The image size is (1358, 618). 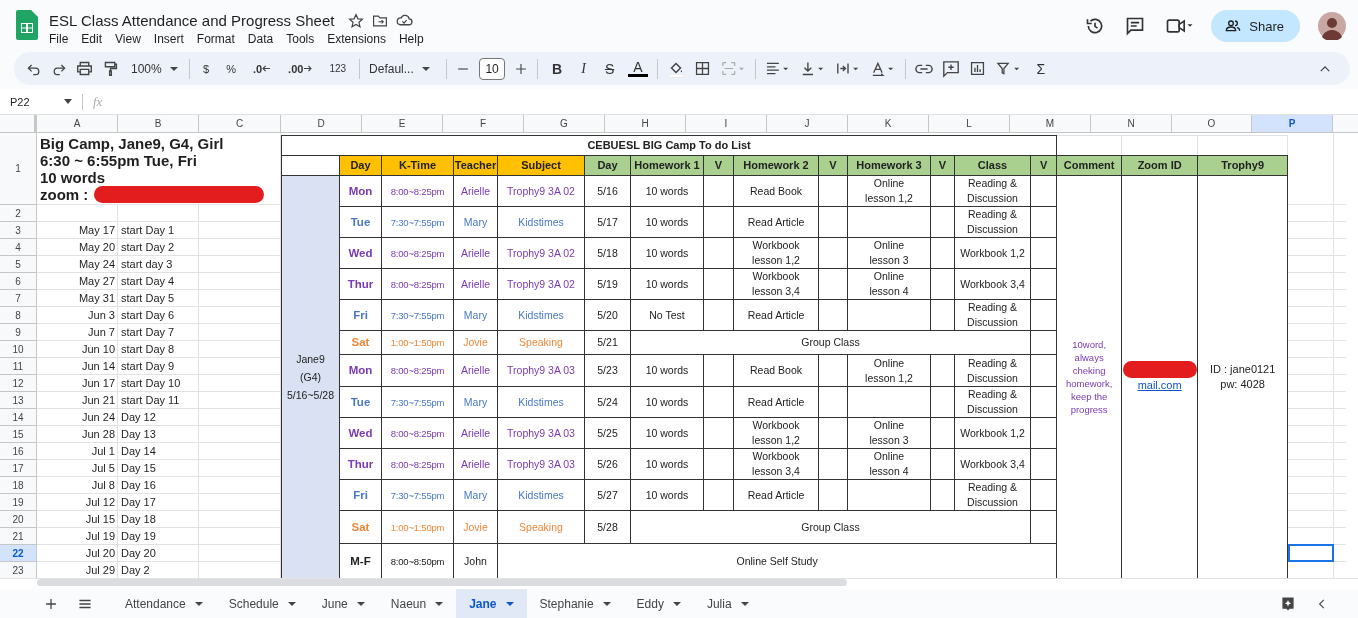 I want to click on row-header: 17, so click(x=18, y=468).